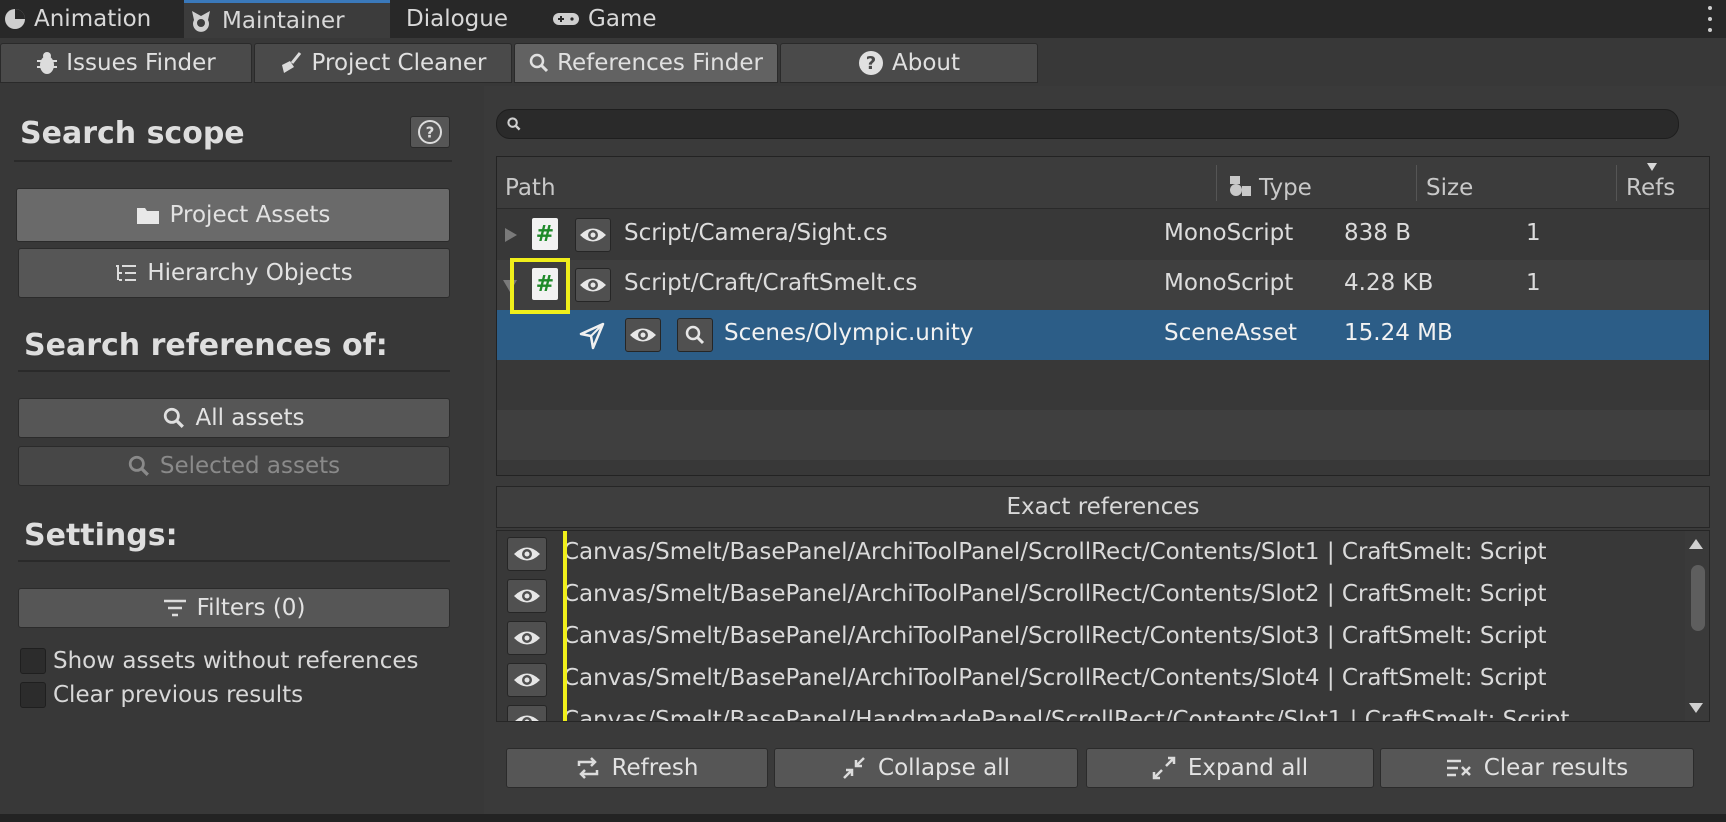 The image size is (1726, 822). I want to click on row-size: 4.28 KB, so click(1389, 283).